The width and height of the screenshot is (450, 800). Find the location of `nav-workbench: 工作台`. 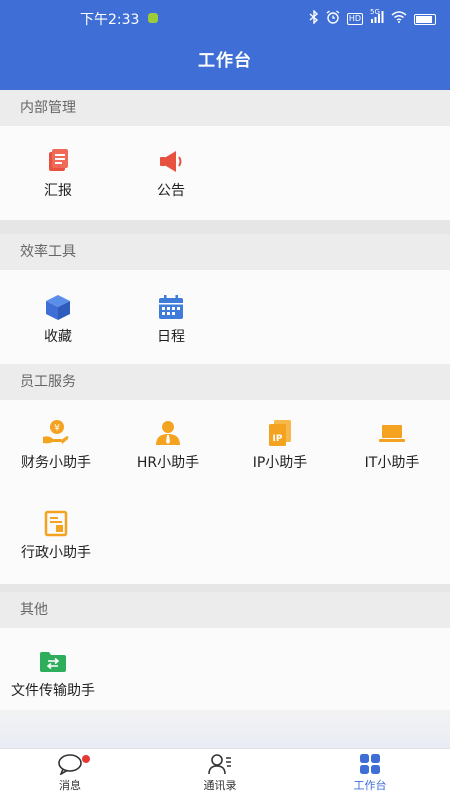

nav-workbench: 工作台 is located at coordinates (370, 773).